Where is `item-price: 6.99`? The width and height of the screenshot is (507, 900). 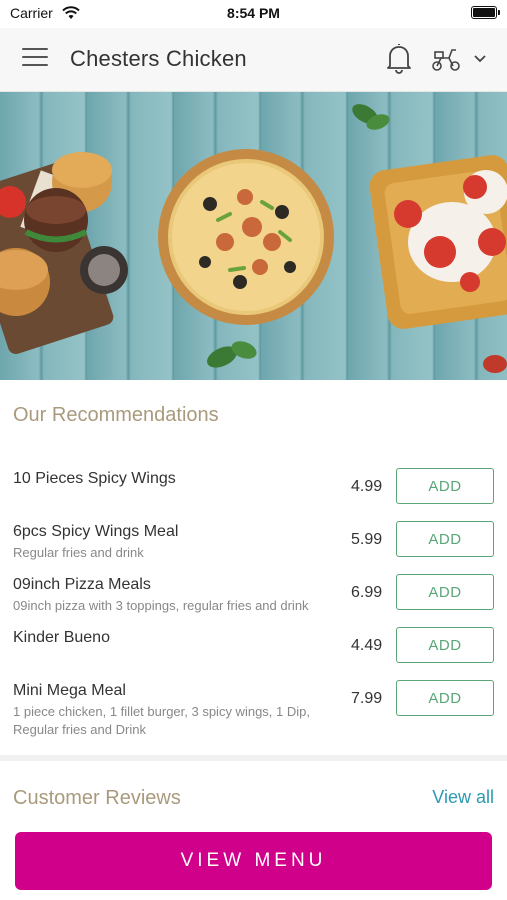
item-price: 6.99 is located at coordinates (367, 592).